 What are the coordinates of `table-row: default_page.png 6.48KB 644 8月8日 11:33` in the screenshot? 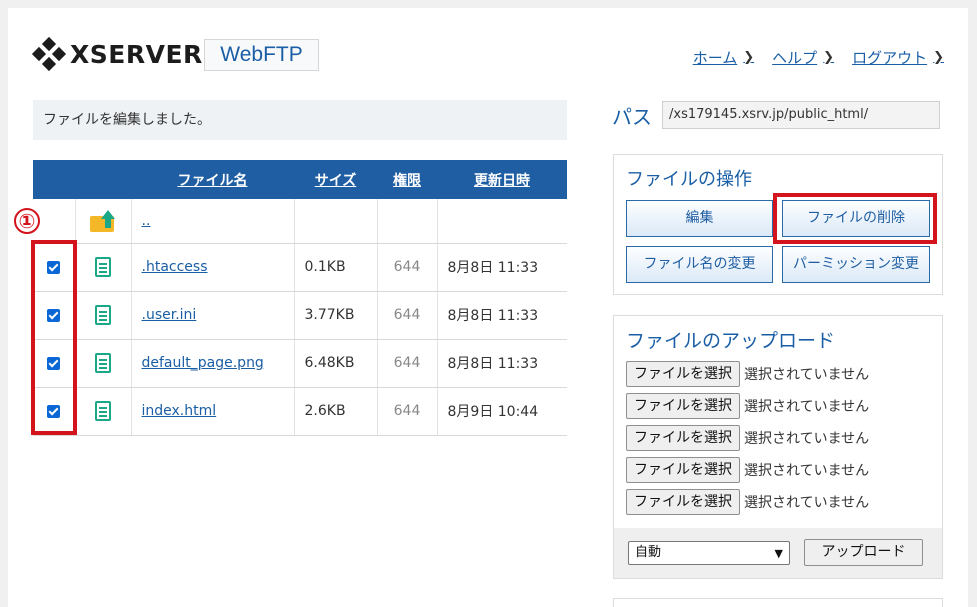 It's located at (300, 363).